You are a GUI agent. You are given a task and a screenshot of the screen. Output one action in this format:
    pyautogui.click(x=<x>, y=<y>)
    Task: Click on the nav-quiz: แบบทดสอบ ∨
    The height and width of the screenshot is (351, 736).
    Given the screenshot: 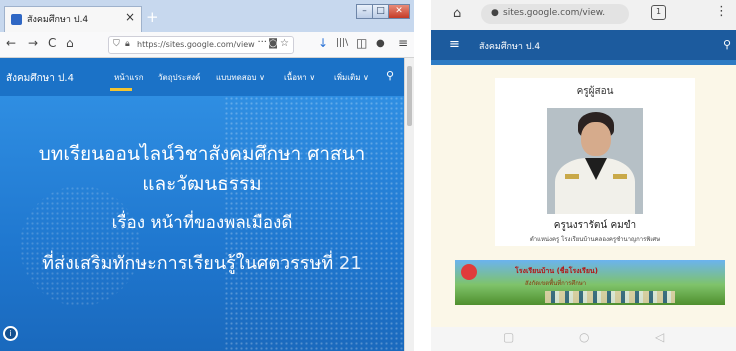 What is the action you would take?
    pyautogui.click(x=240, y=77)
    